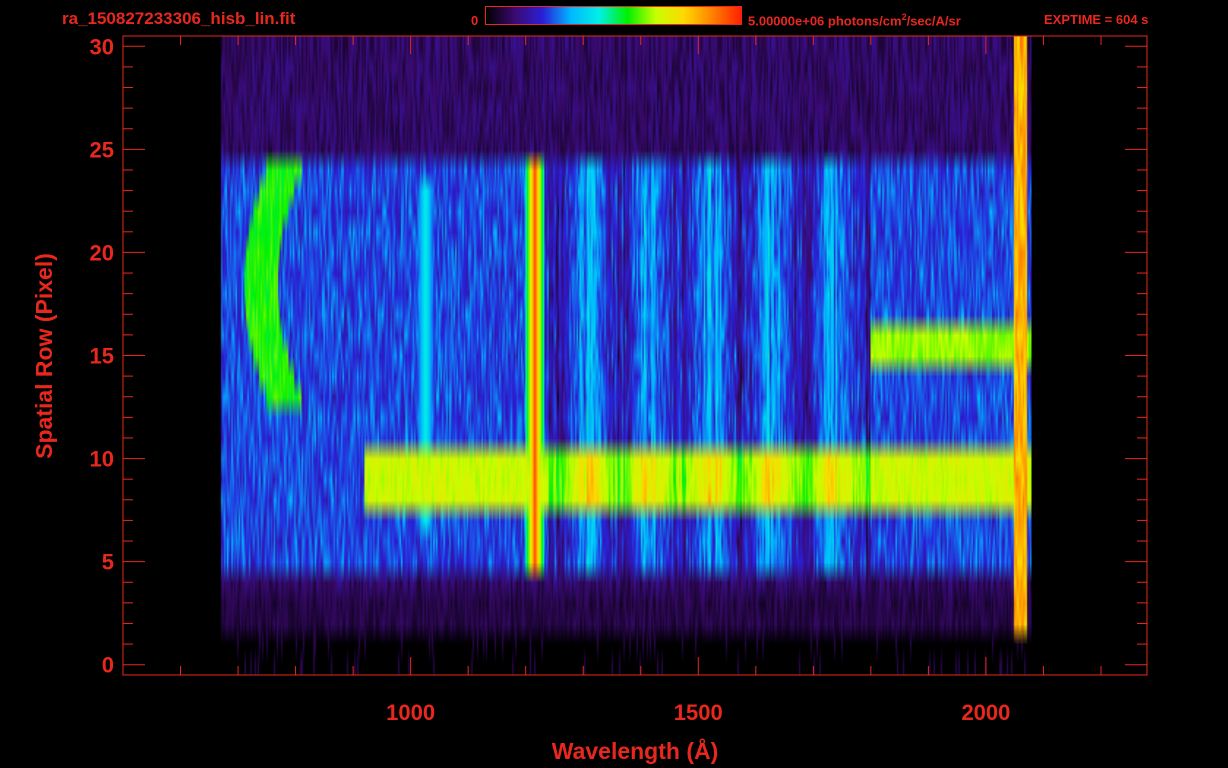 Image resolution: width=1228 pixels, height=768 pixels. What do you see at coordinates (102, 149) in the screenshot?
I see `y-tick-label: 25` at bounding box center [102, 149].